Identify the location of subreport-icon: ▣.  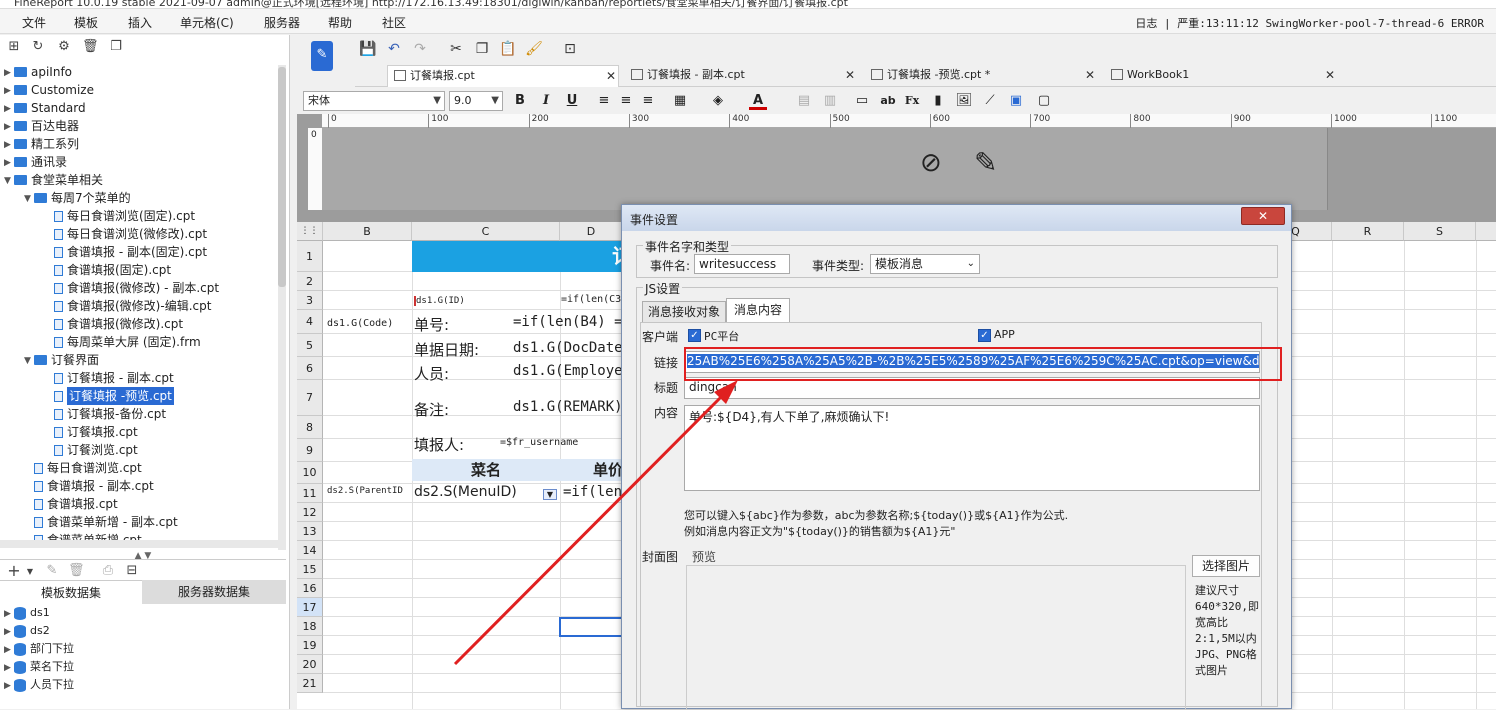
(1016, 101).